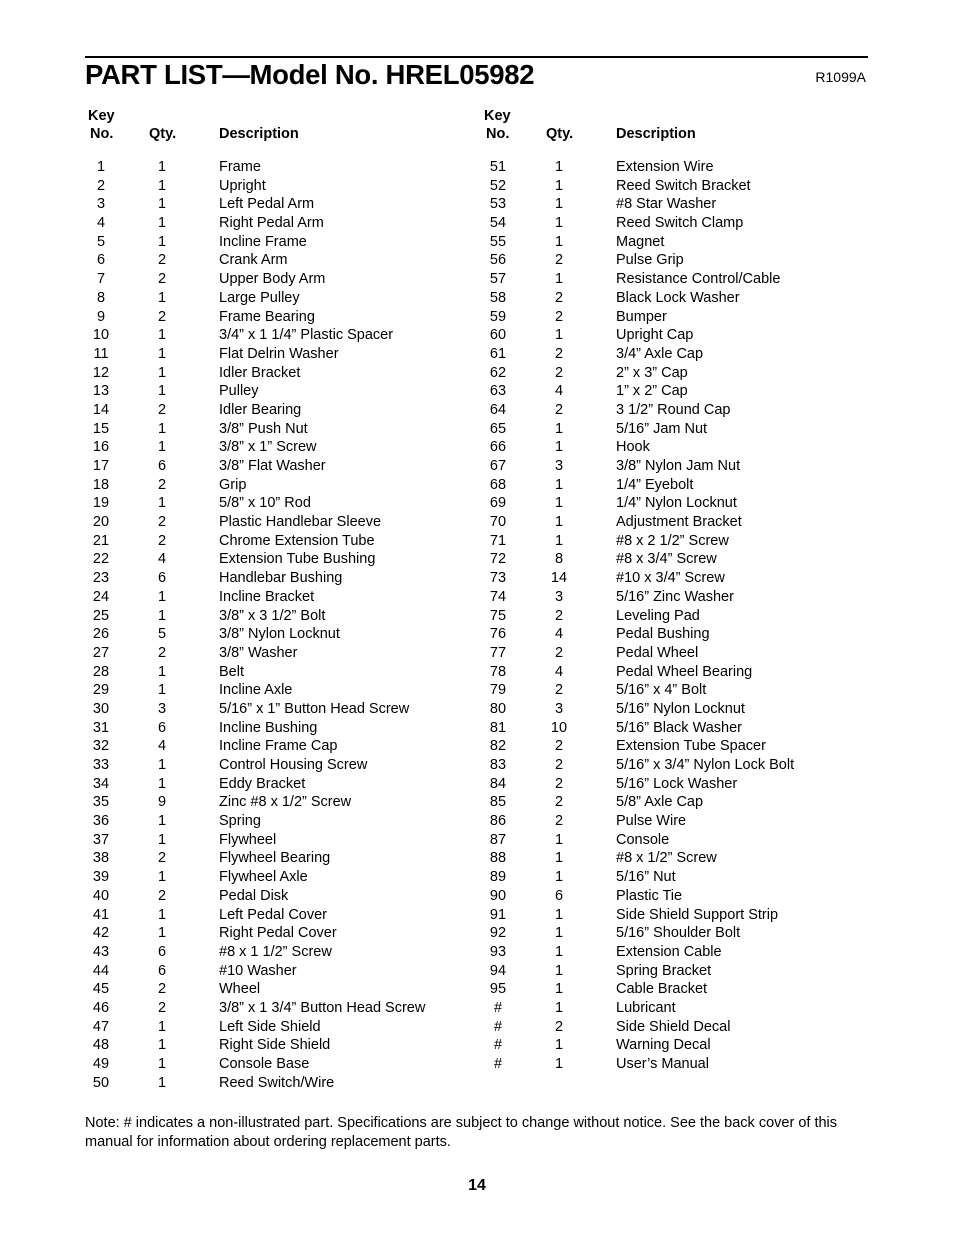  Describe the element at coordinates (285, 634) in the screenshot. I see `table-row: 26 5 3/8” Nylon Locknut` at that location.